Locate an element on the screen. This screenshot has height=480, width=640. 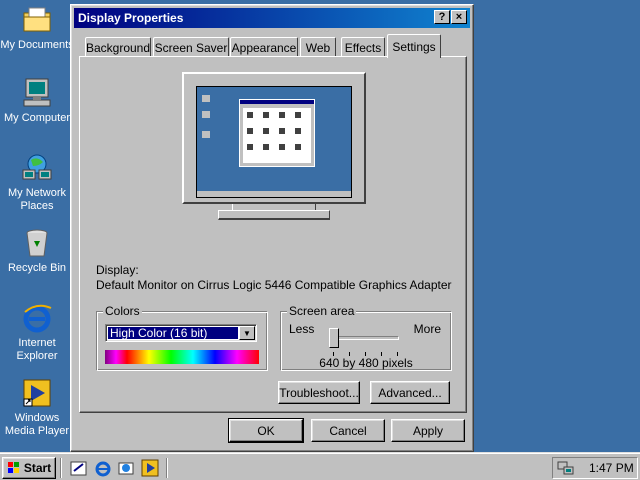
desktop-icon-label-line1: My Network is located at coordinates (37, 193).